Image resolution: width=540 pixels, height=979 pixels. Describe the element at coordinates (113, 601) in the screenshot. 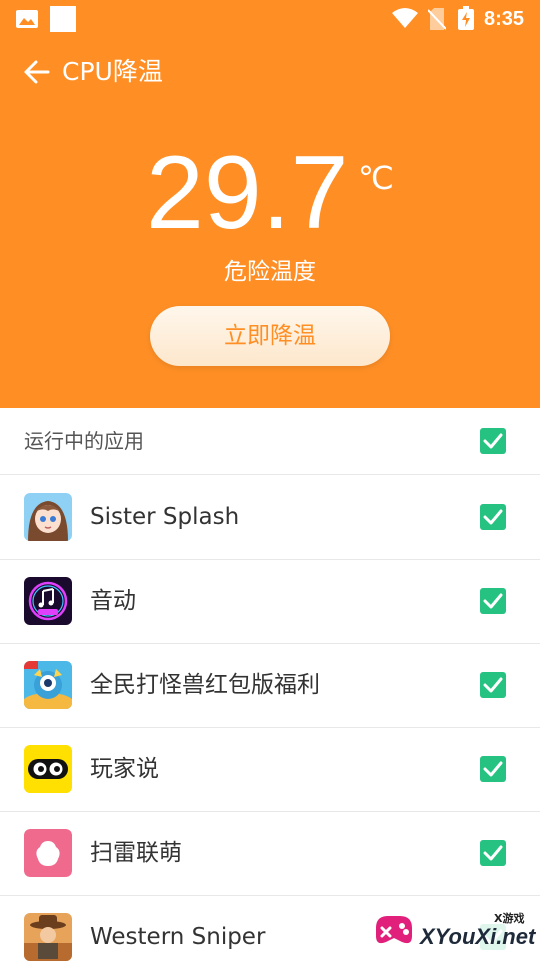

I see `app-name: 音动` at that location.